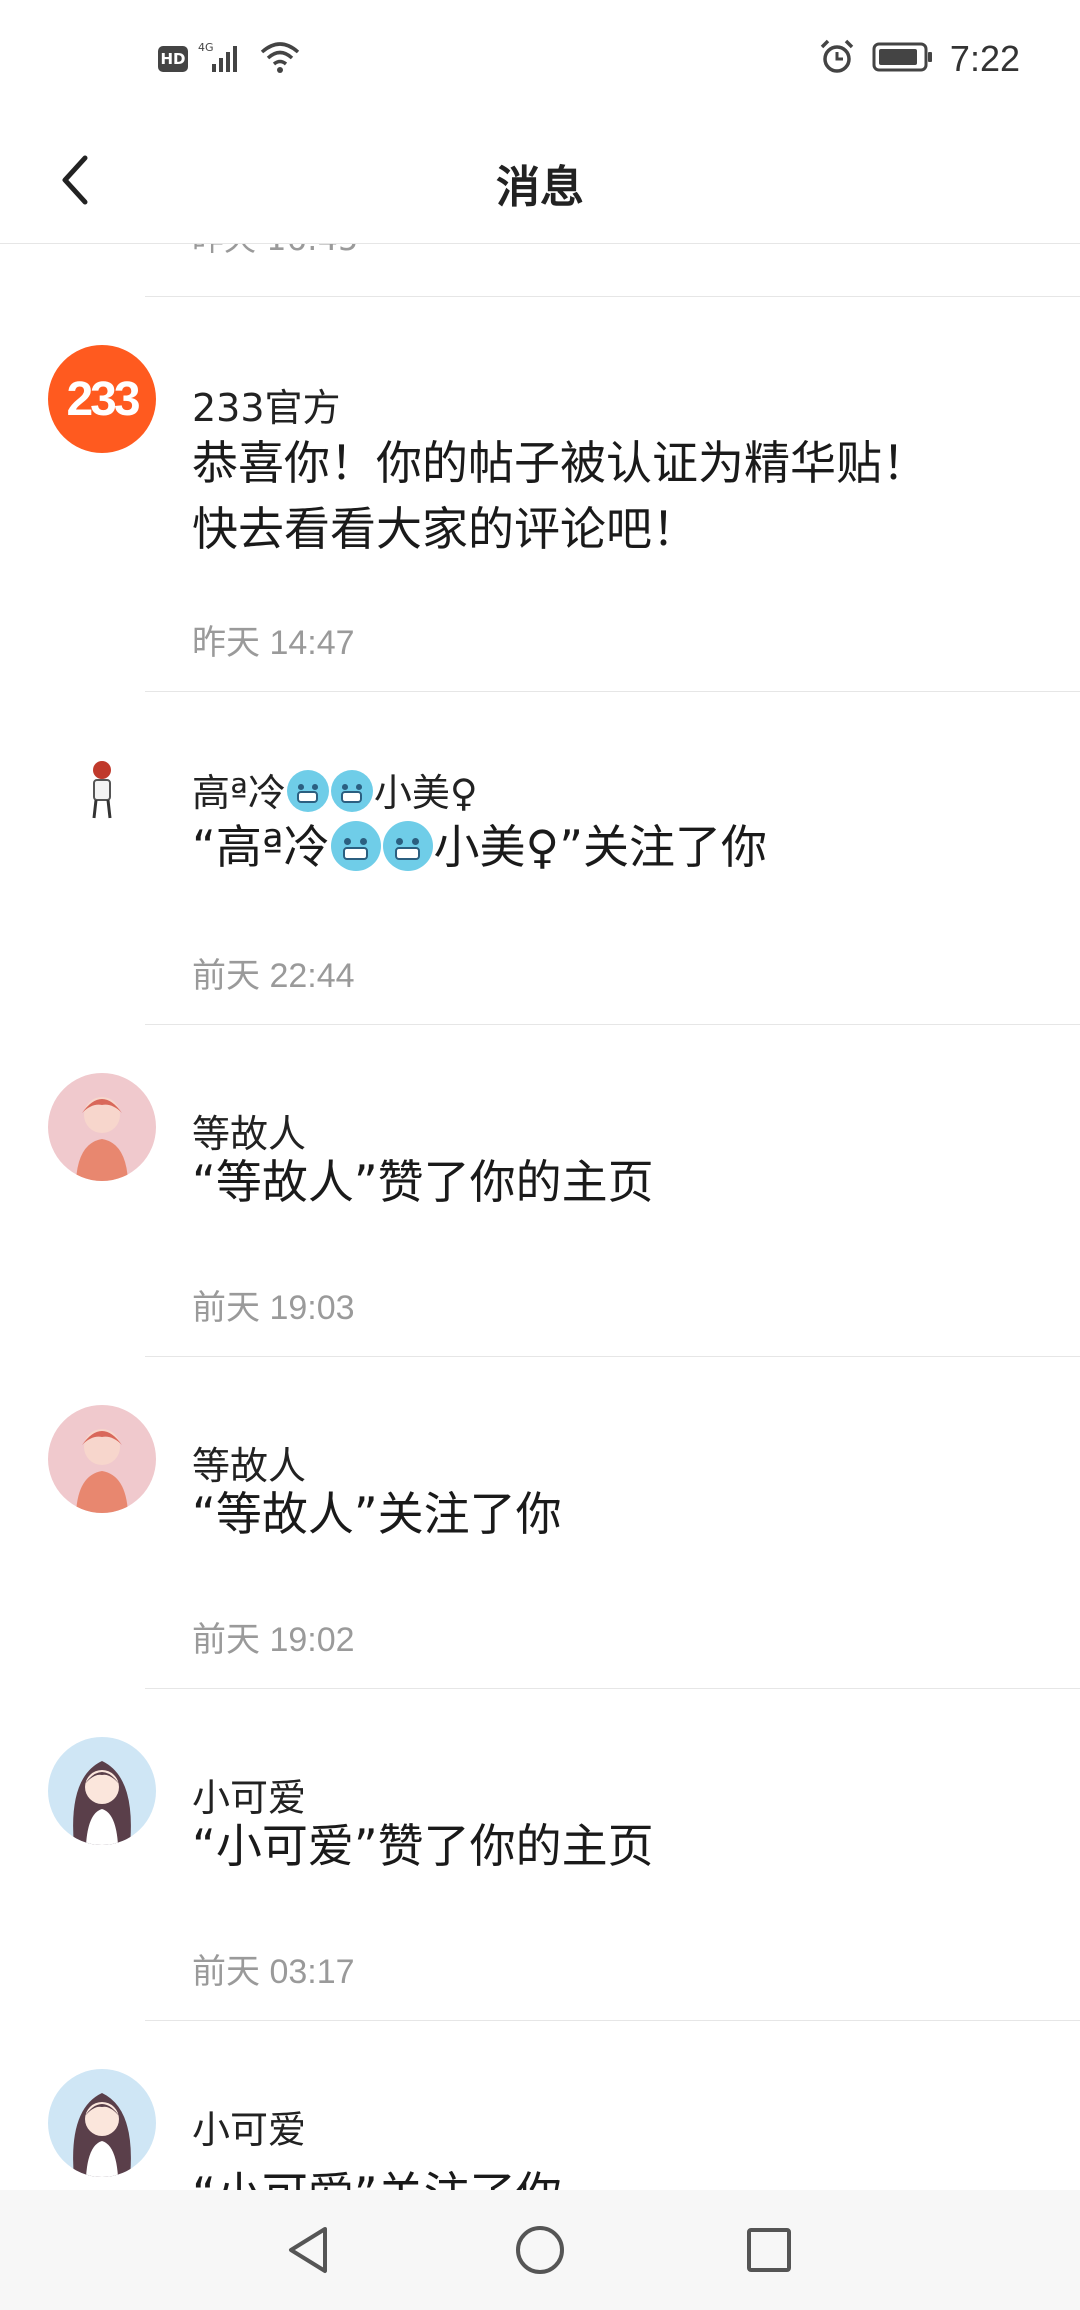  I want to click on recents-square-icon, so click(769, 2250).